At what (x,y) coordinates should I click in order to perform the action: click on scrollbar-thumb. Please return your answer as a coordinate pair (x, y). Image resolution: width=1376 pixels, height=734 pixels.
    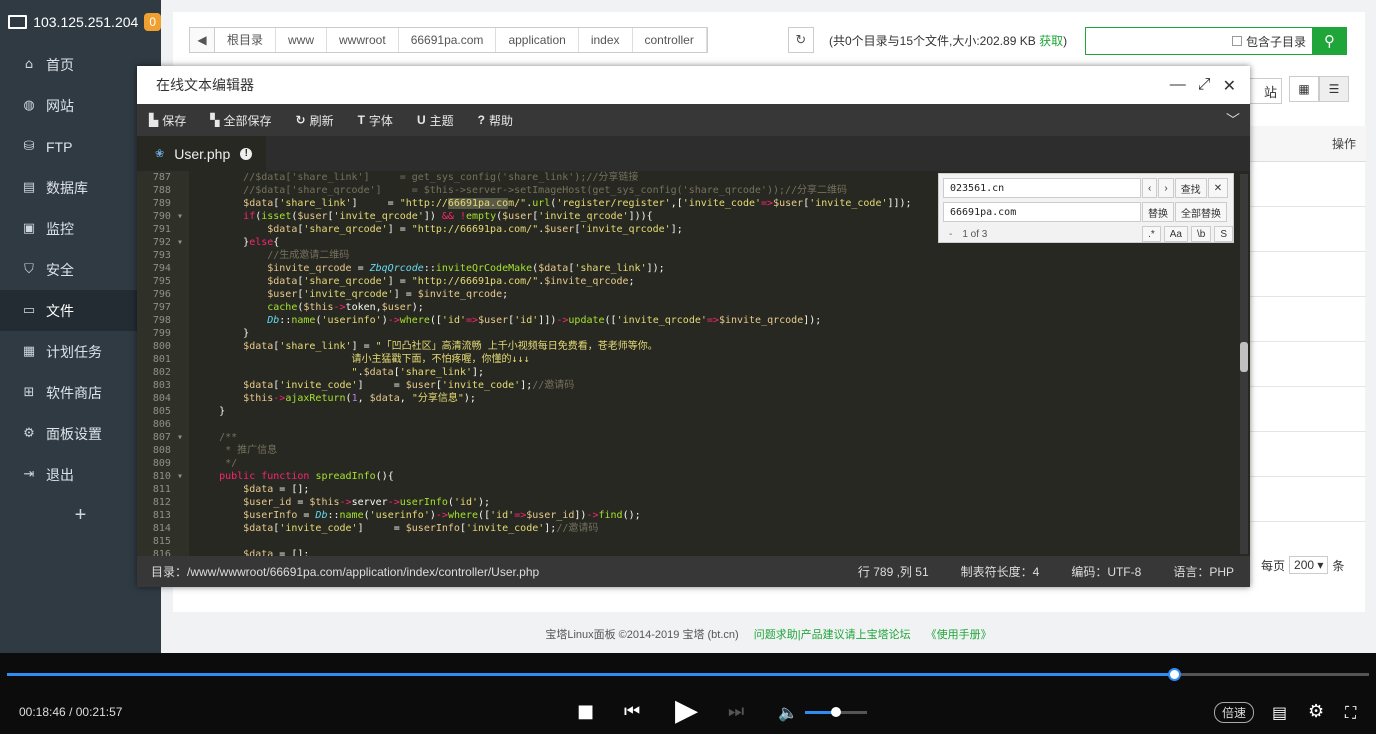
    Looking at the image, I should click on (1244, 357).